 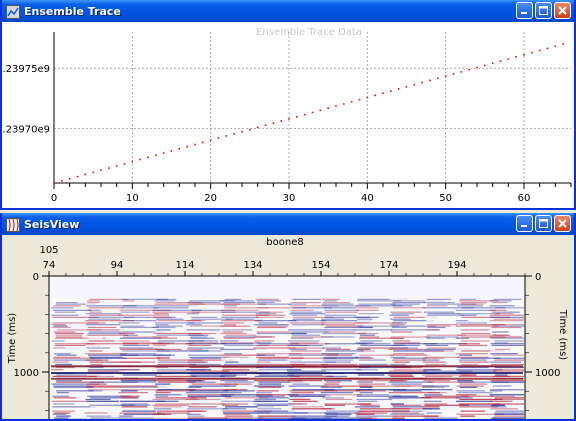 I want to click on chart-app-icon, so click(x=13, y=11).